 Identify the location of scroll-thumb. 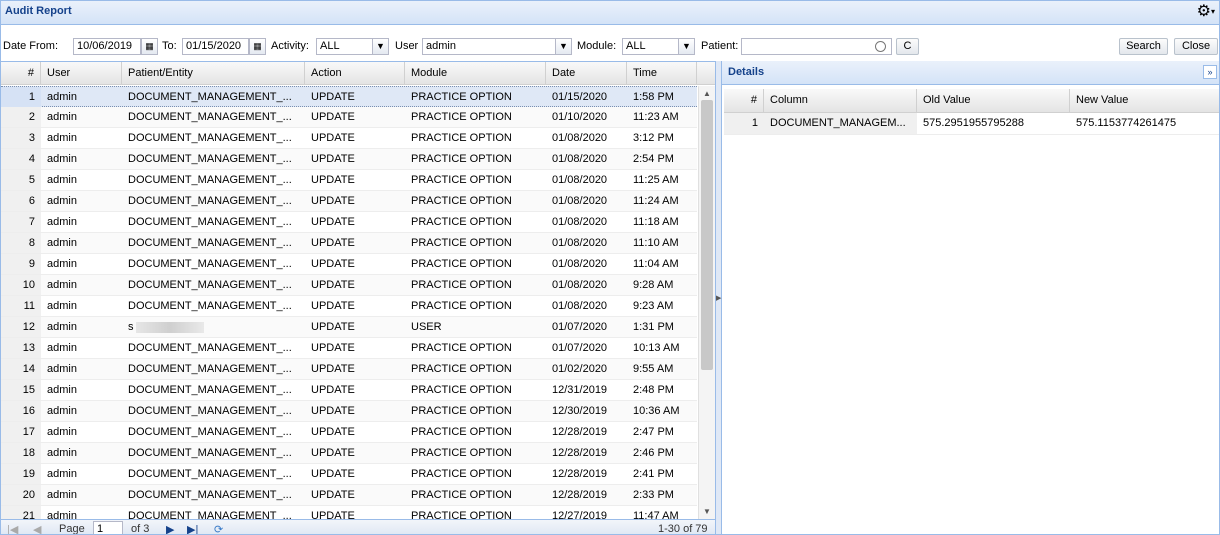
(707, 235).